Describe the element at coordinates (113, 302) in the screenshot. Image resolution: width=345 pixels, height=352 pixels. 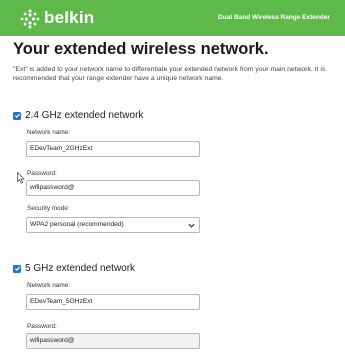
I see `network-name-5-input: EDevTeam_5GHzExt` at that location.